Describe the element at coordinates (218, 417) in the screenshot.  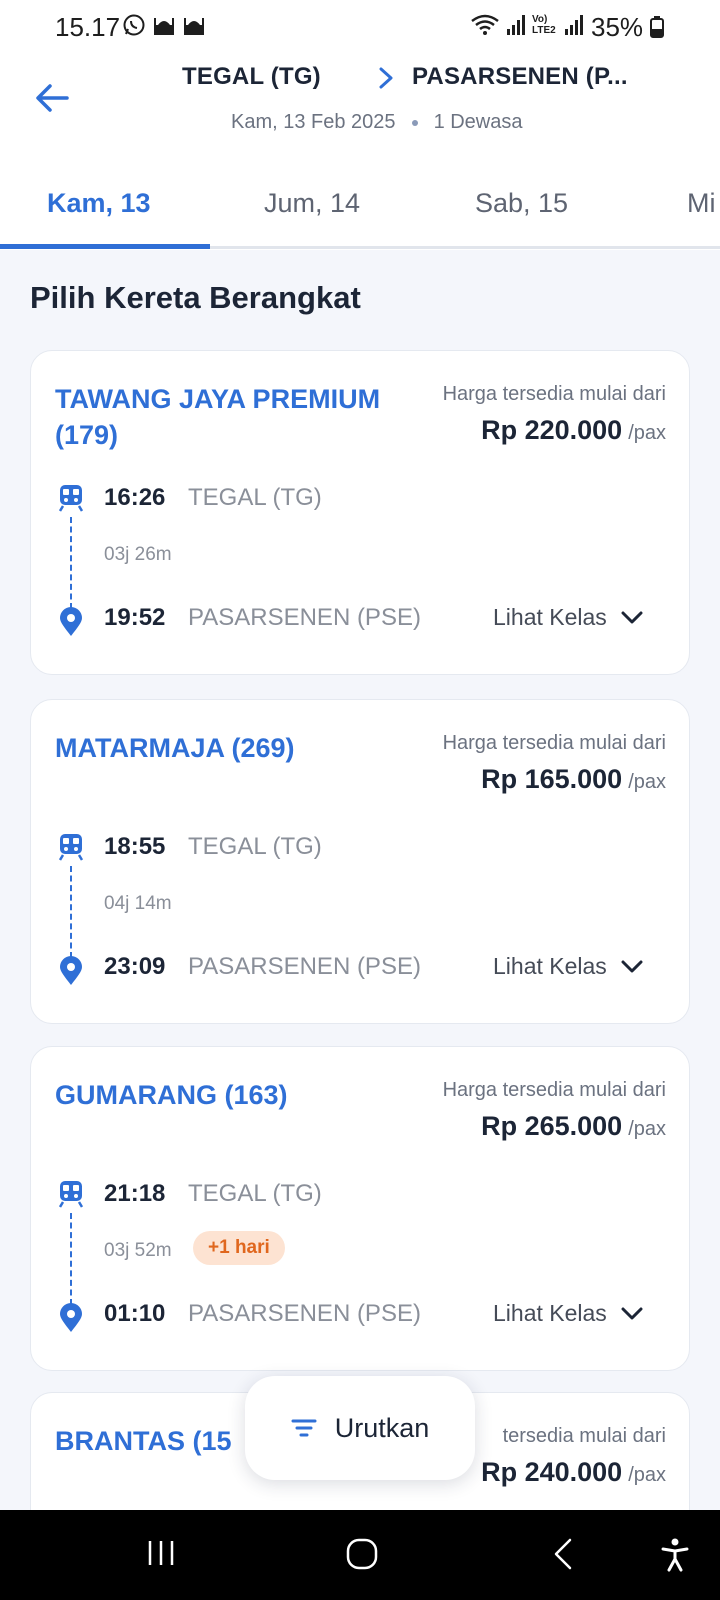
I see `train-name: TAWANG JAYA PREMIUM (179)` at that location.